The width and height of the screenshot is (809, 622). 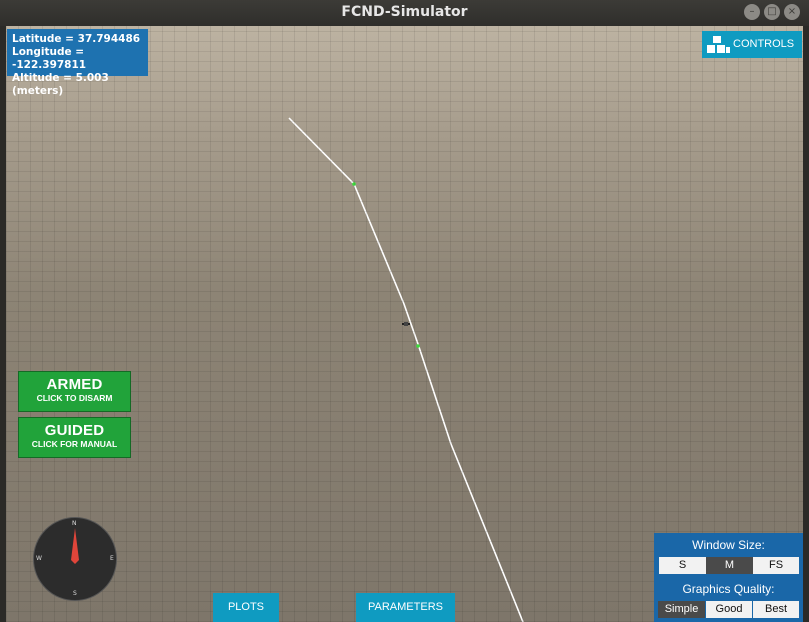 What do you see at coordinates (49, 58) in the screenshot?
I see `longitude-text: Longitude = -122.397811` at bounding box center [49, 58].